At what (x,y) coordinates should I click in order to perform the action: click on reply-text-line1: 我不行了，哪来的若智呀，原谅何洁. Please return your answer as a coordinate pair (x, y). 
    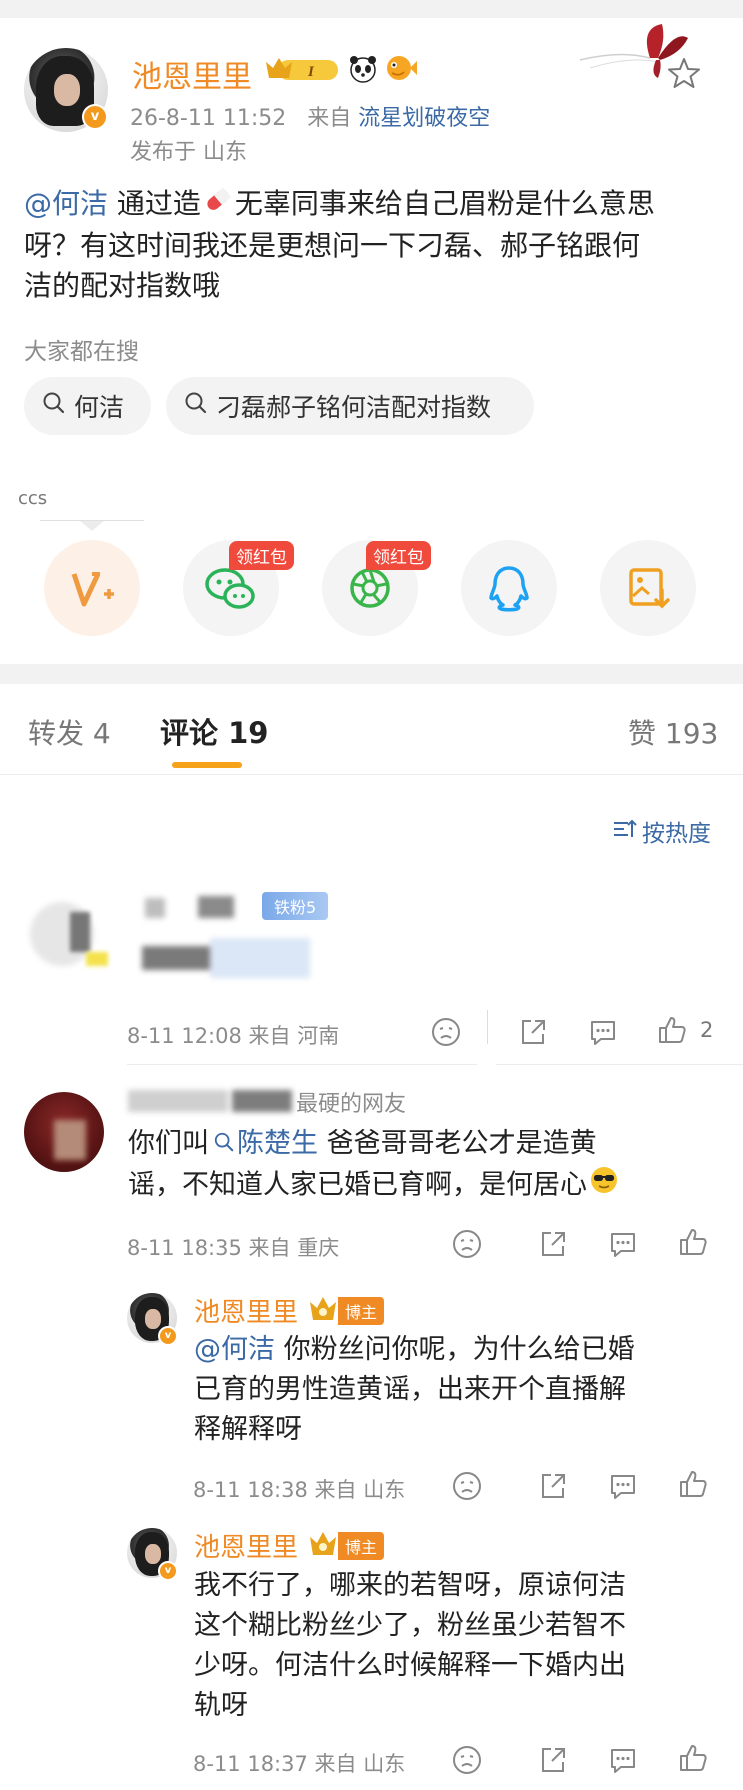
    Looking at the image, I should click on (410, 1585).